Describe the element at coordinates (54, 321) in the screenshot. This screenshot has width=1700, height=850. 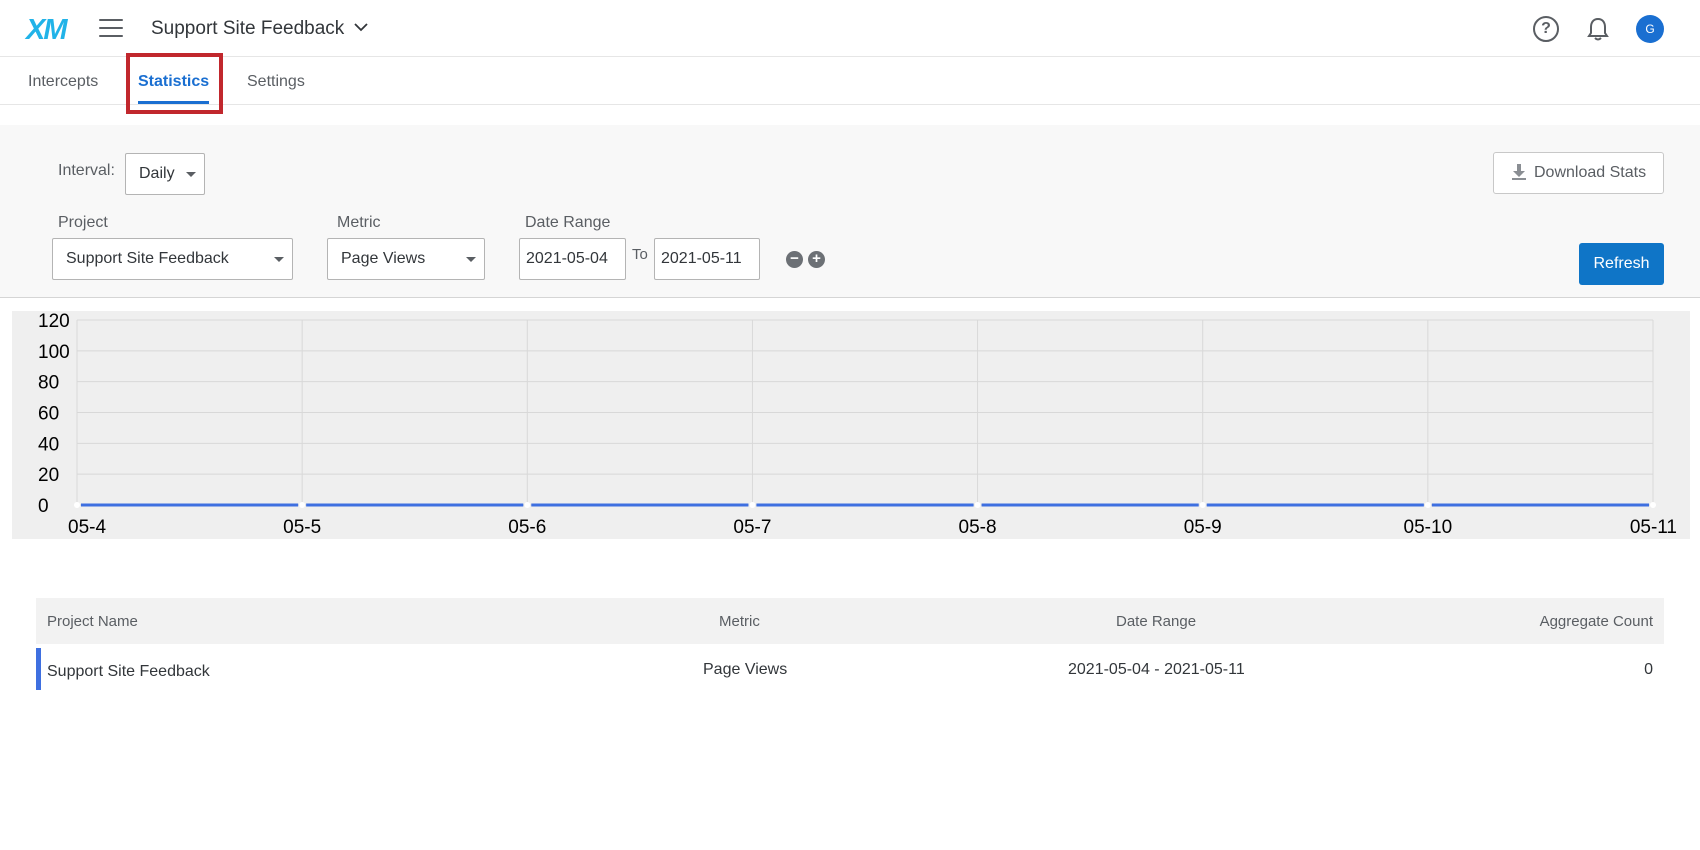
I see `y-tick-label: 120` at that location.